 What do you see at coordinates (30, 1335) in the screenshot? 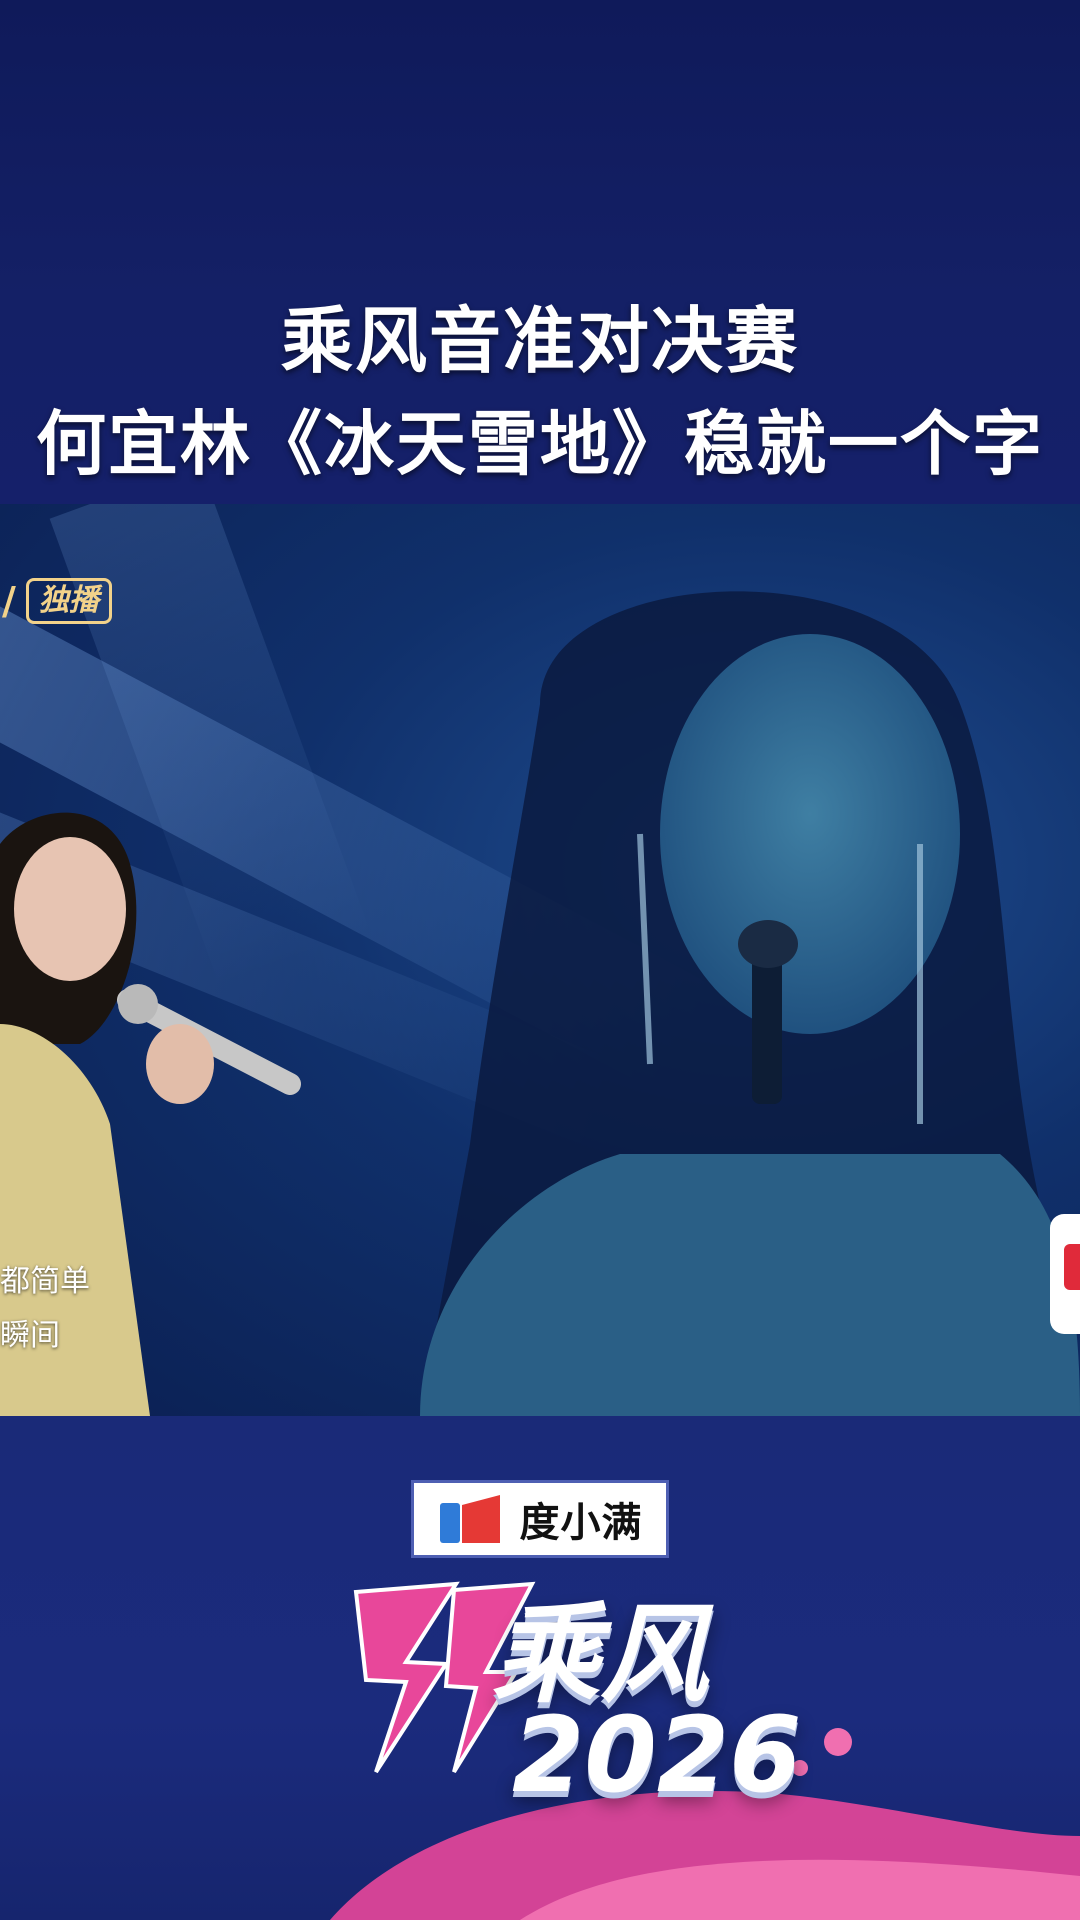
I see `lyric-subtitle-2: 瞬间` at bounding box center [30, 1335].